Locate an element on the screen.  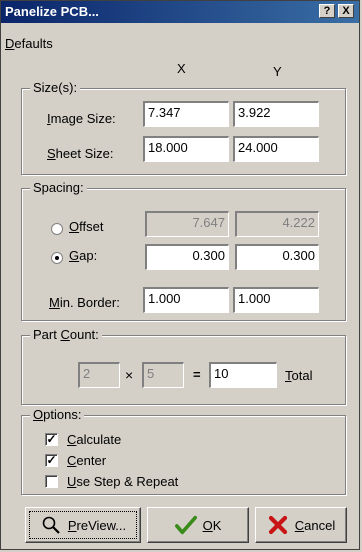
times-symbol: × is located at coordinates (129, 375).